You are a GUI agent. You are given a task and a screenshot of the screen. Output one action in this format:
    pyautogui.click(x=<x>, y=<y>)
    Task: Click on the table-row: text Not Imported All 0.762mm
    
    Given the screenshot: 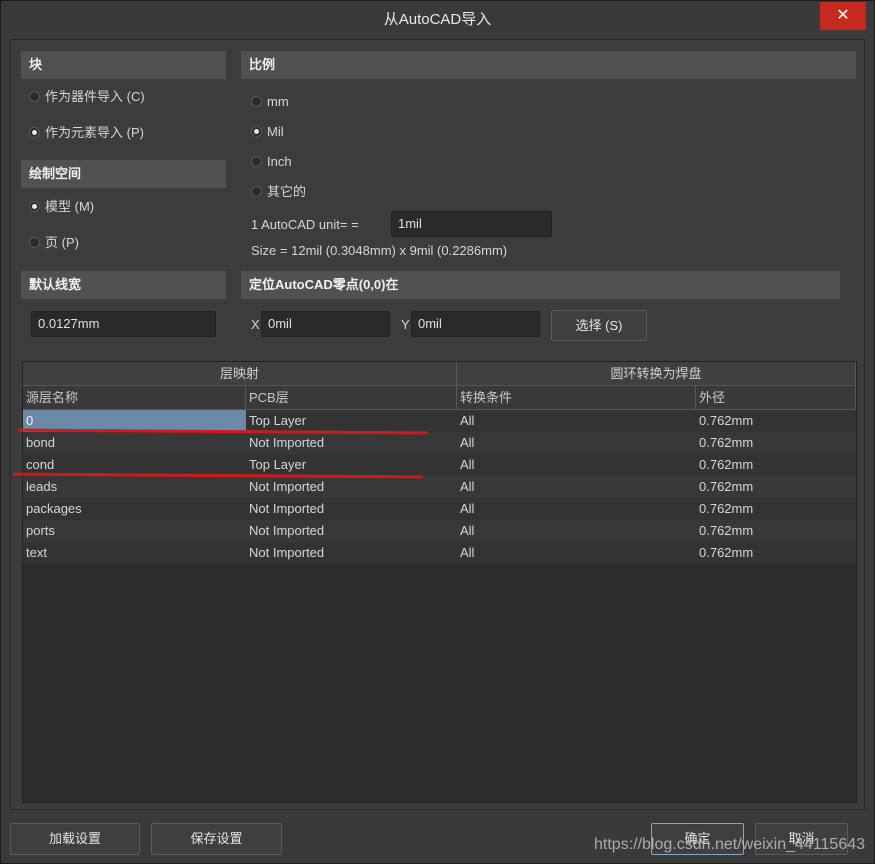 What is the action you would take?
    pyautogui.click(x=439, y=553)
    